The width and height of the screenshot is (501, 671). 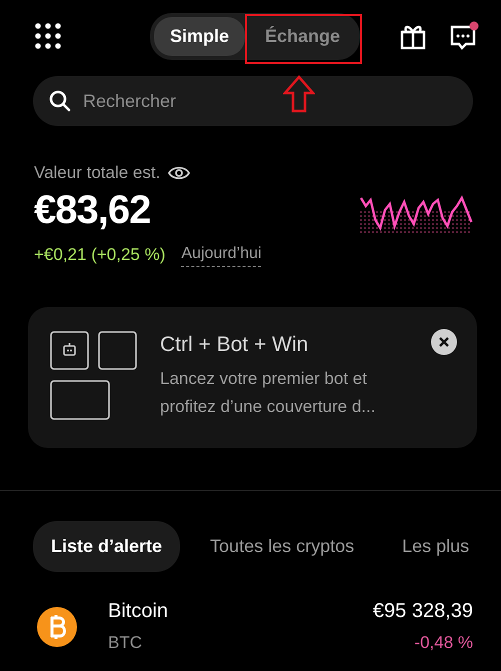 I want to click on balance-change: +€0,21 (+0,25 %), so click(x=100, y=255).